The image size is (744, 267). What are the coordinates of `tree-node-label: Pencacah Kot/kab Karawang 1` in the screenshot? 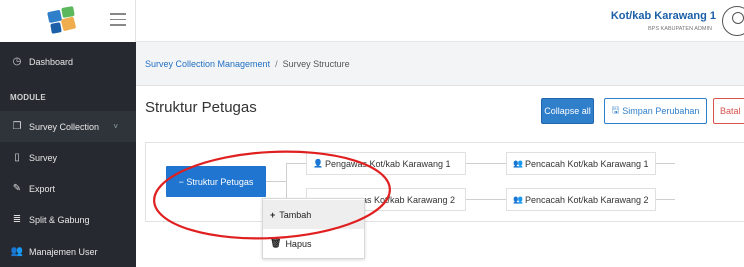 It's located at (586, 163).